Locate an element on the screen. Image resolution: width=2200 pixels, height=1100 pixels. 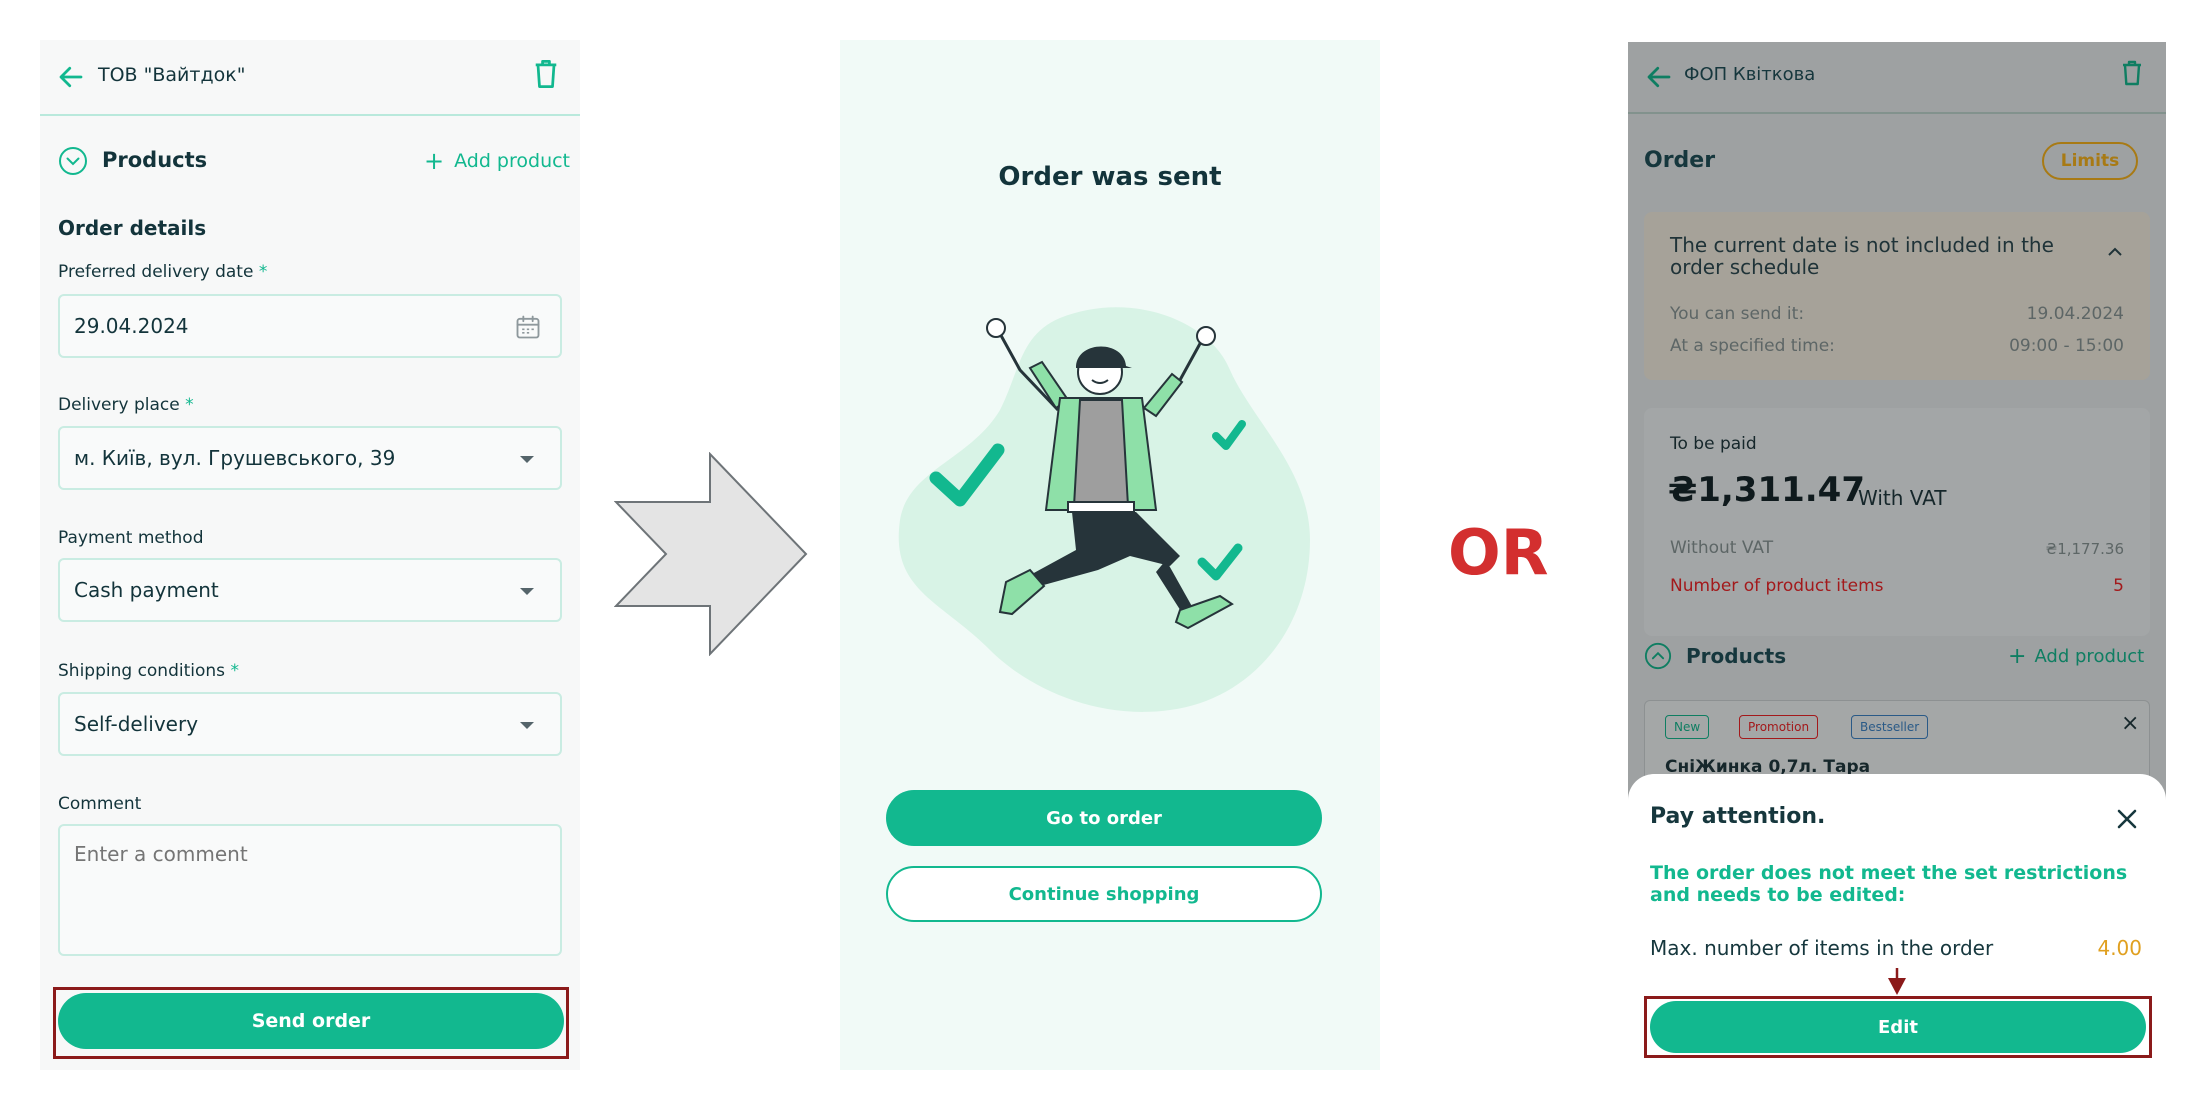
time-label: At a specified time: is located at coordinates (1752, 346).